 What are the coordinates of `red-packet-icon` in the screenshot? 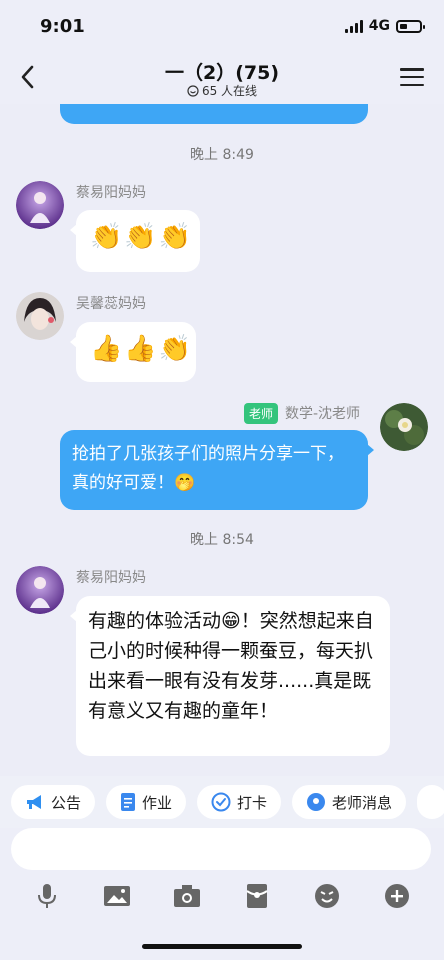 It's located at (257, 896).